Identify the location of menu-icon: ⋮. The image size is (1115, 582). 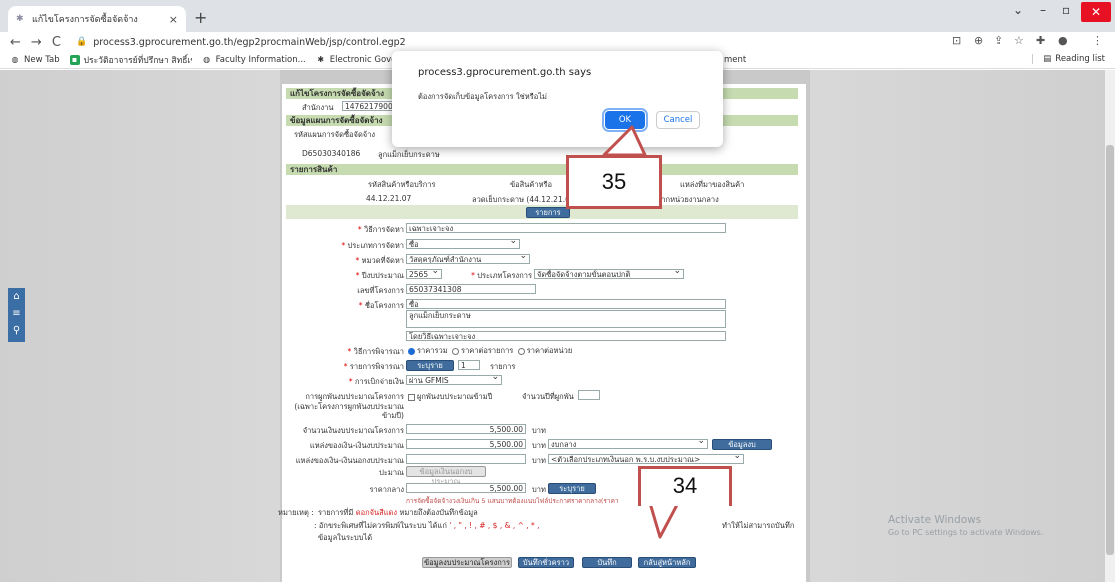
(1097, 40).